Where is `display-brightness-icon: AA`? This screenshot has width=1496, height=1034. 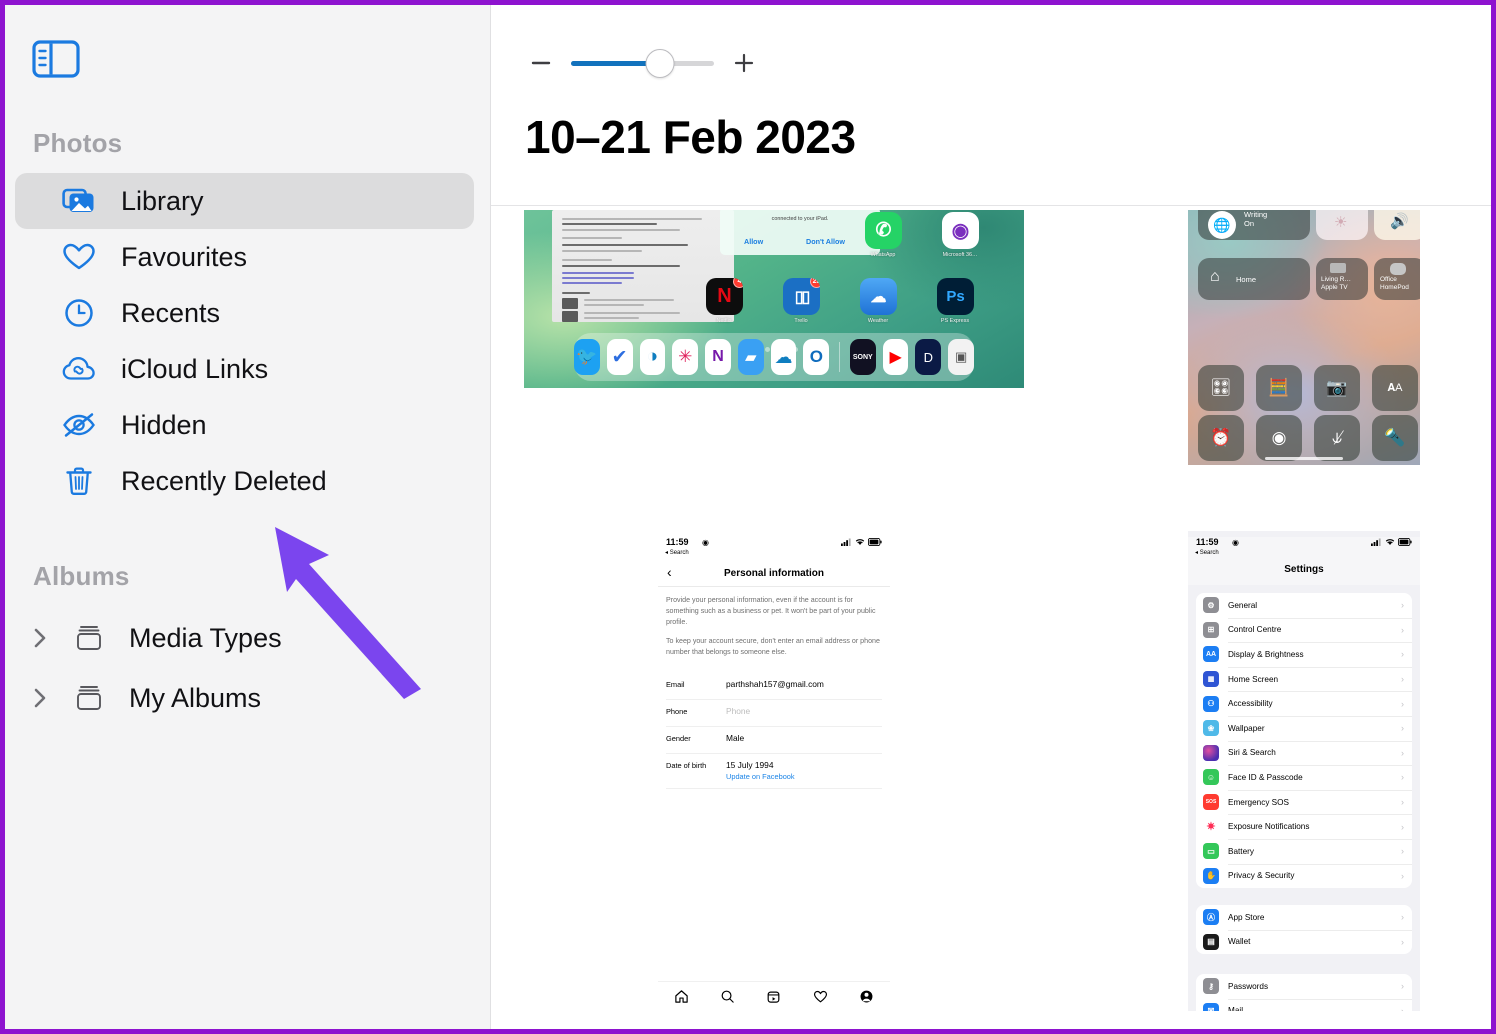
display-brightness-icon: AA is located at coordinates (1211, 654).